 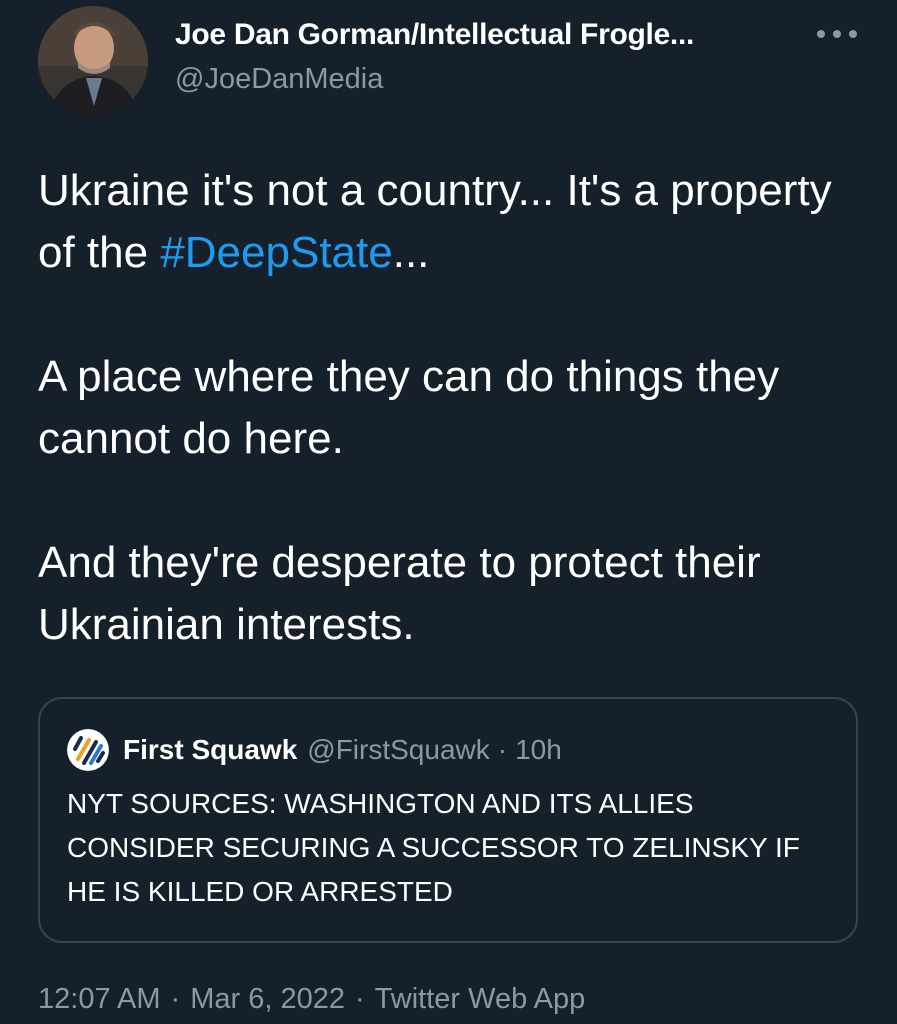 I want to click on first-squawk-logo-icon, so click(x=88, y=750).